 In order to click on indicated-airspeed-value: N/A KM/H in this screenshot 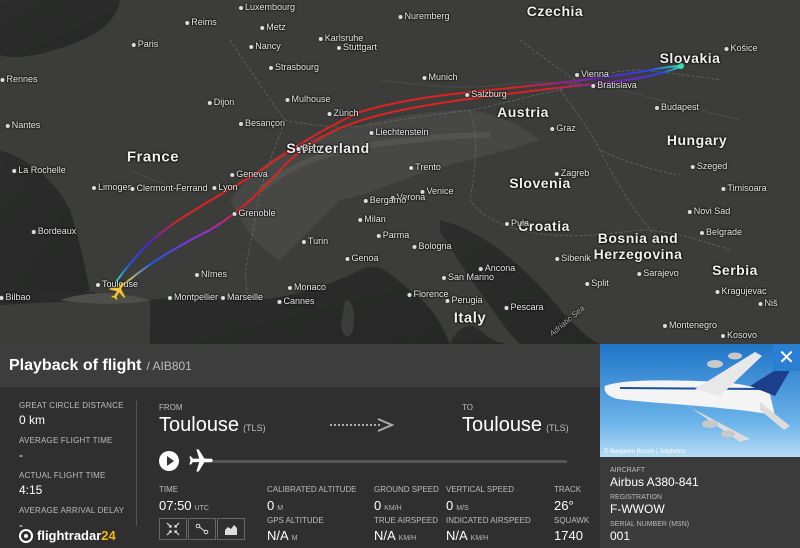, I will do `click(467, 535)`.